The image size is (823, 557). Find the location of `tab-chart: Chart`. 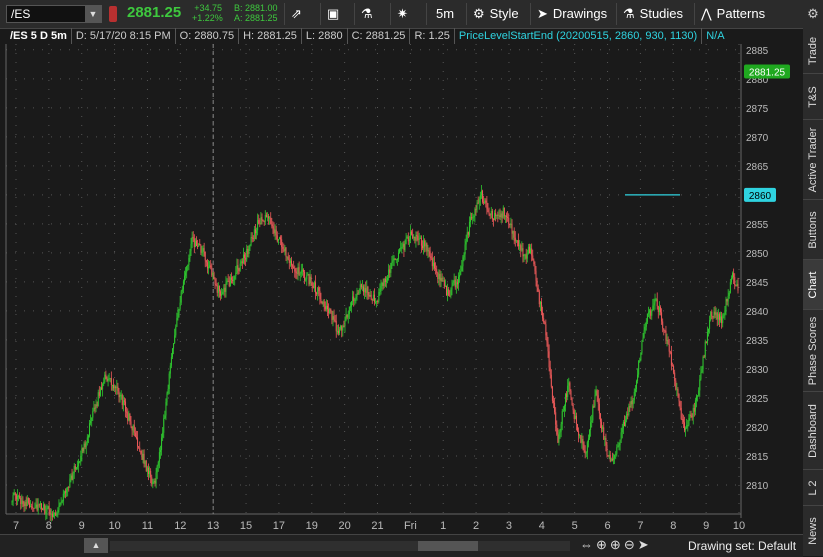

tab-chart: Chart is located at coordinates (813, 285).